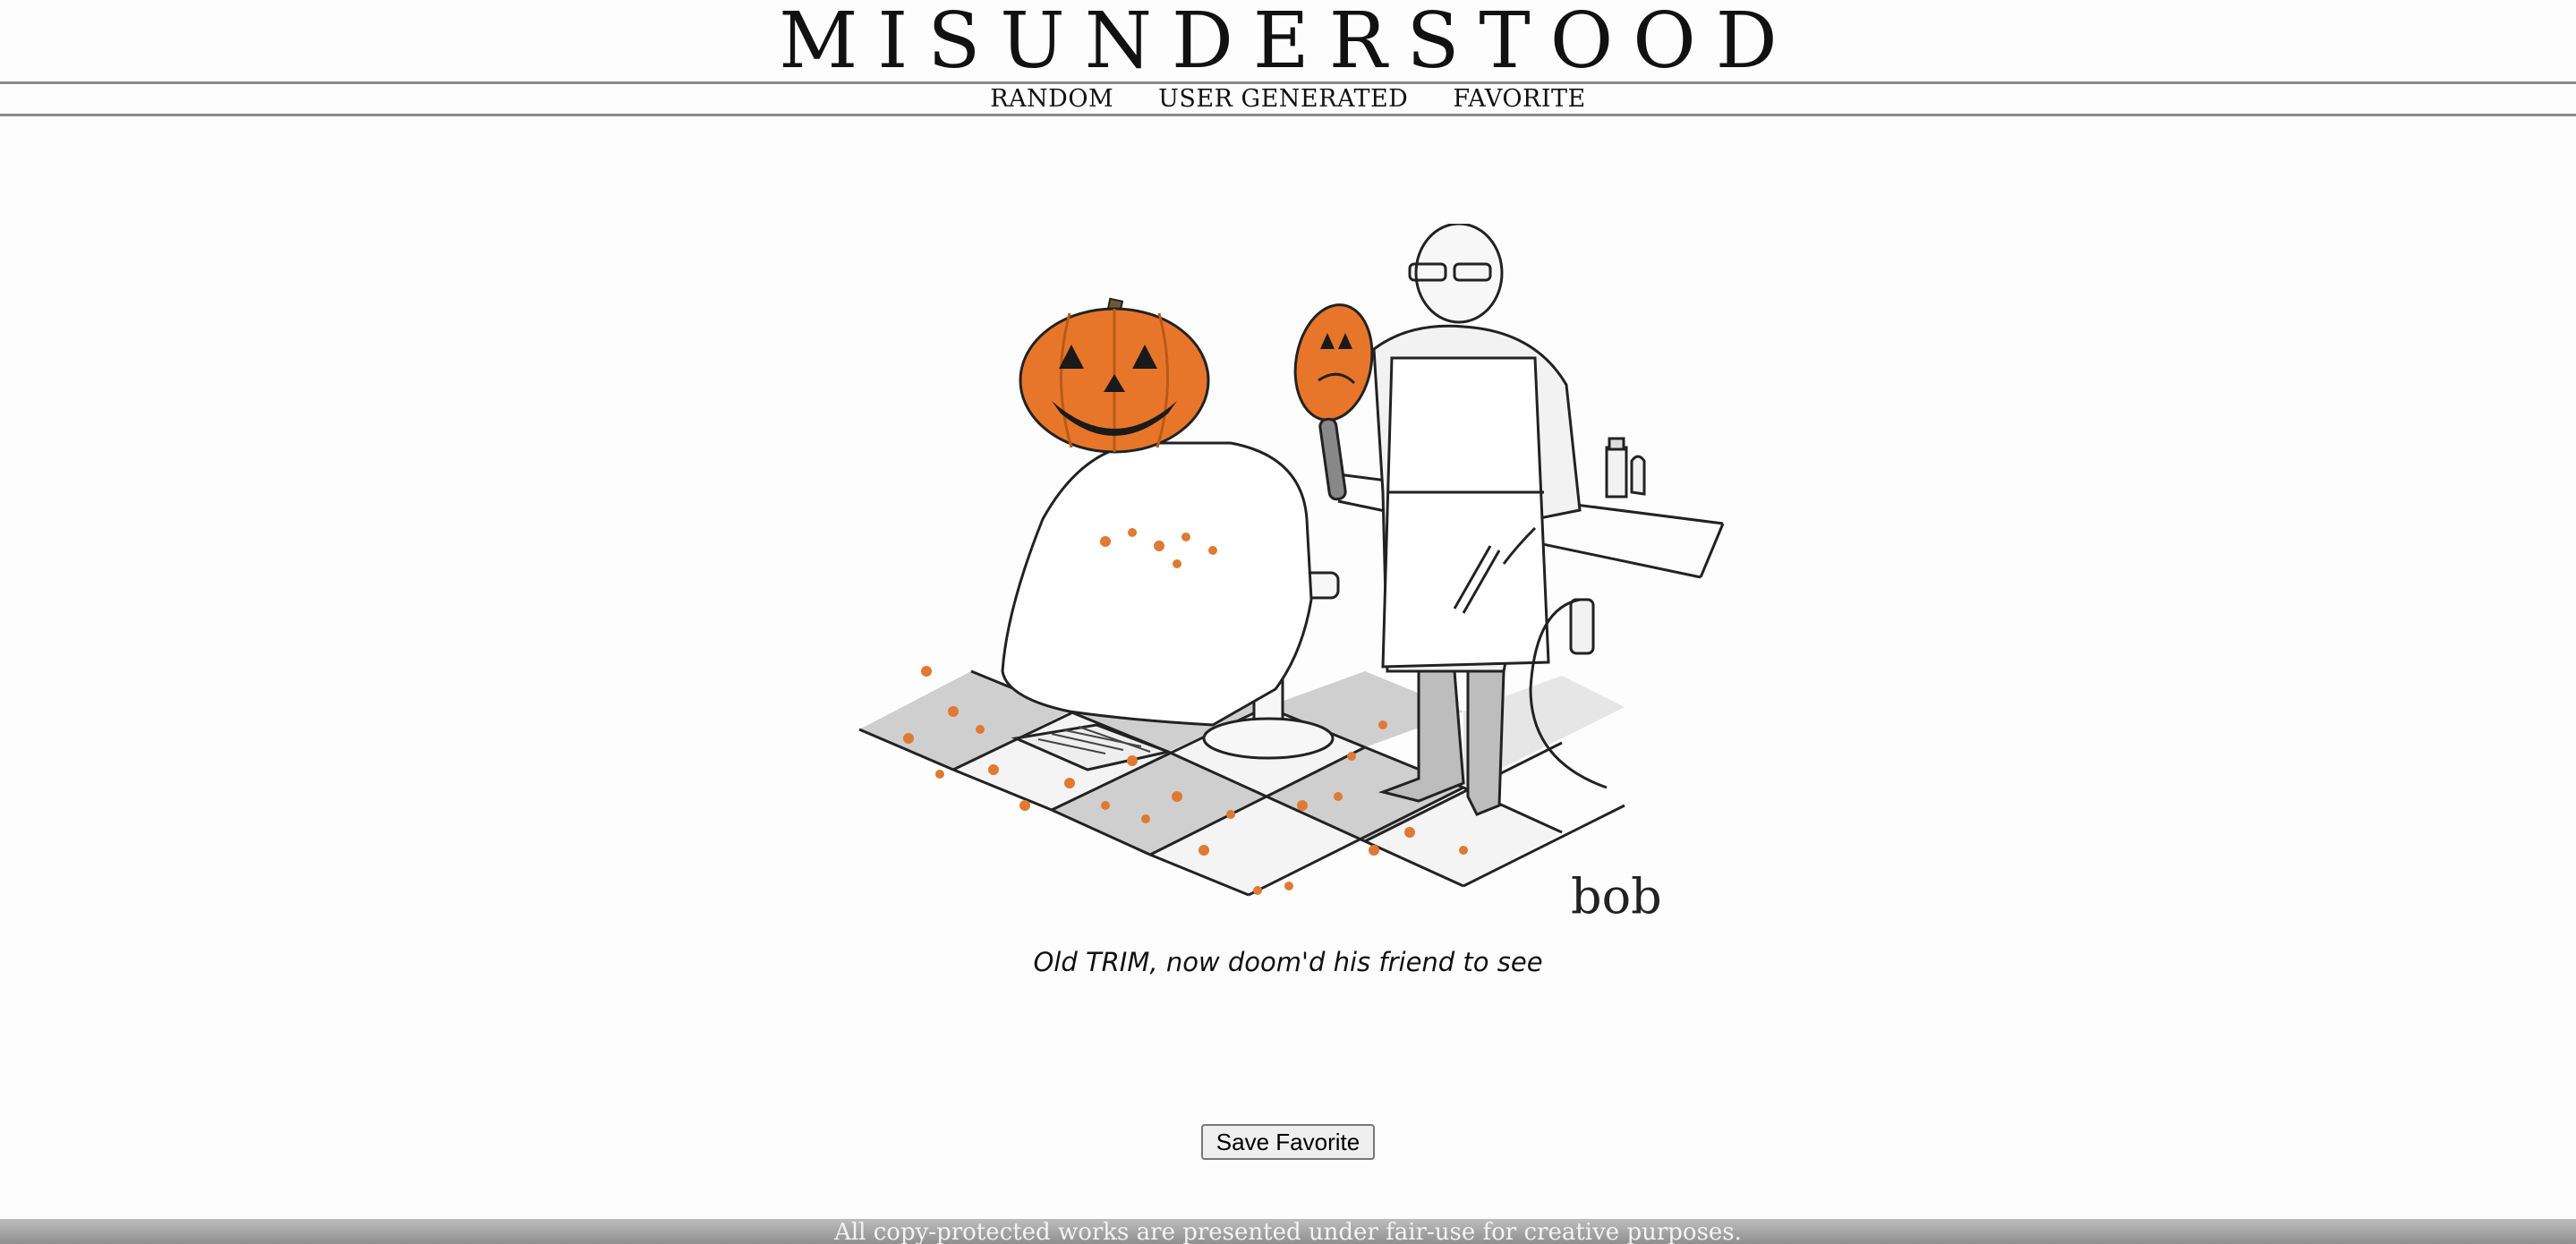  What do you see at coordinates (1616, 896) in the screenshot?
I see `artist-signature: bob` at bounding box center [1616, 896].